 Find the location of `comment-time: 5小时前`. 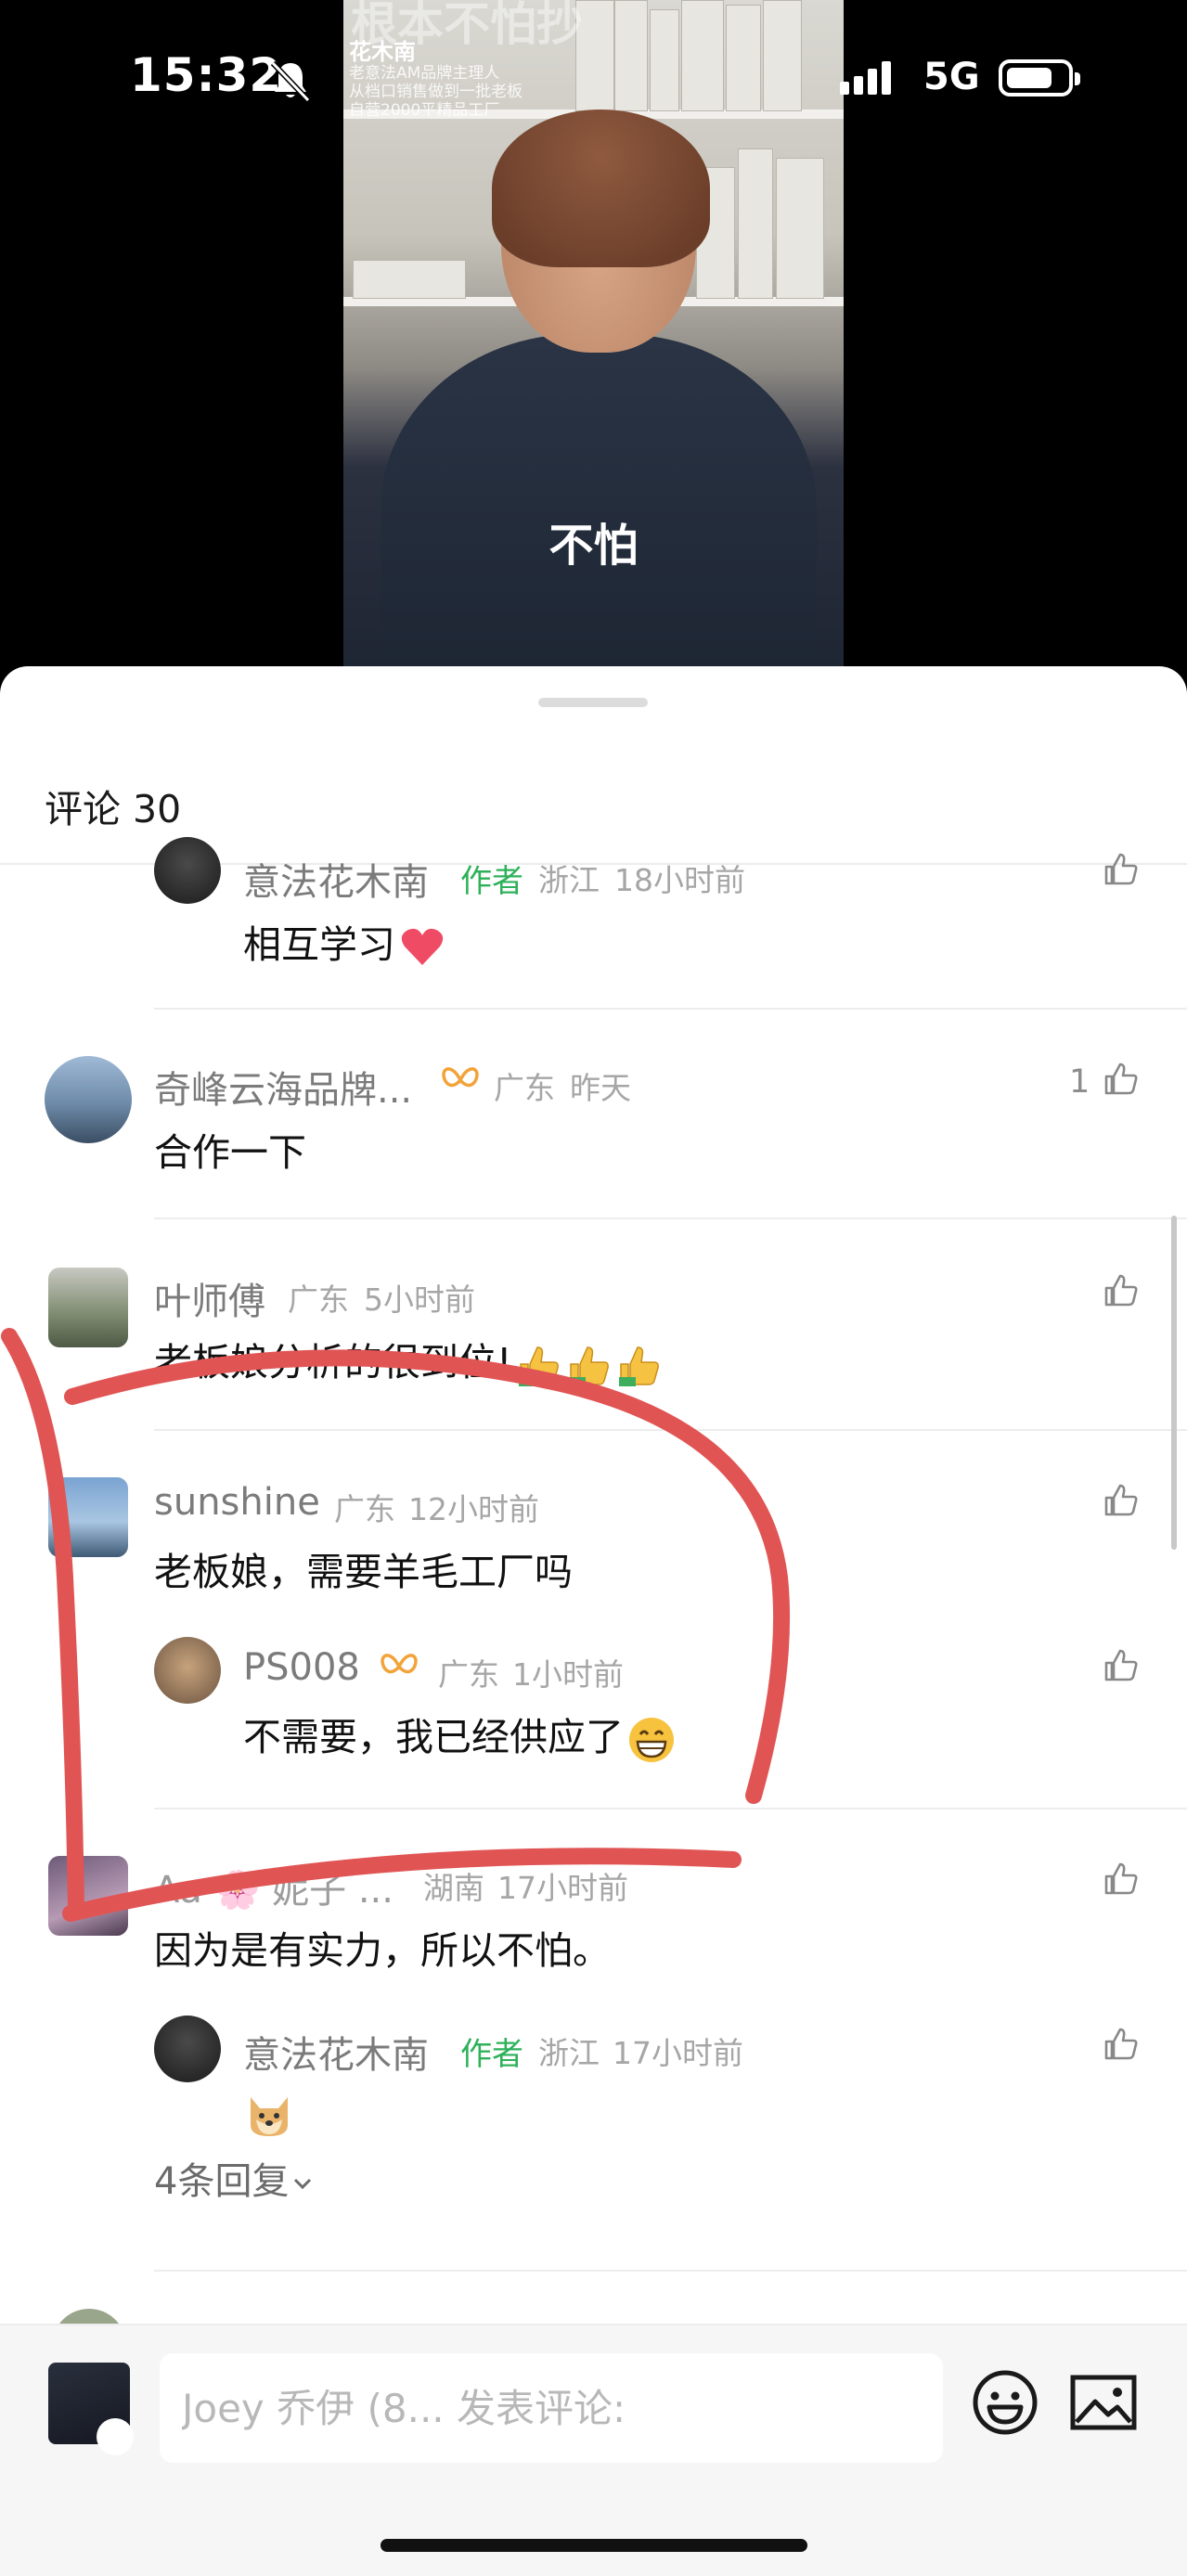

comment-time: 5小时前 is located at coordinates (420, 1300).